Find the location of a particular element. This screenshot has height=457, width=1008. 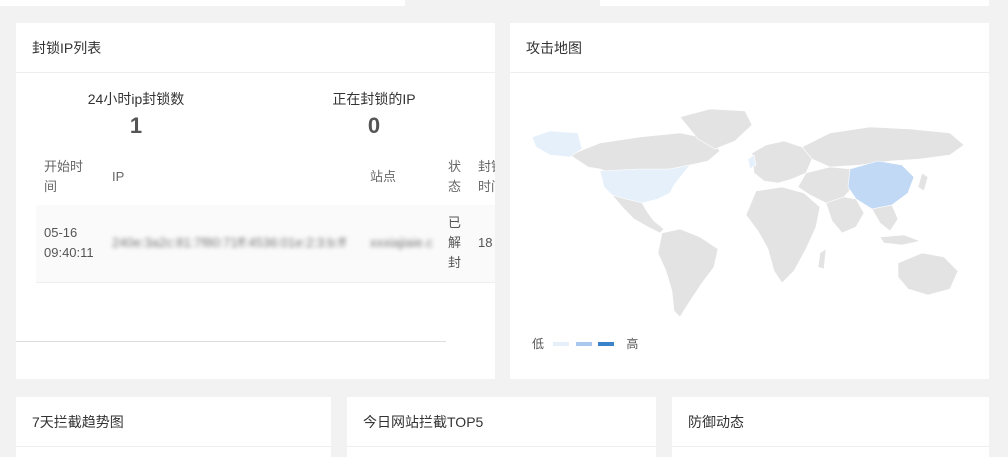

map-legend: 低 高 is located at coordinates (585, 343).